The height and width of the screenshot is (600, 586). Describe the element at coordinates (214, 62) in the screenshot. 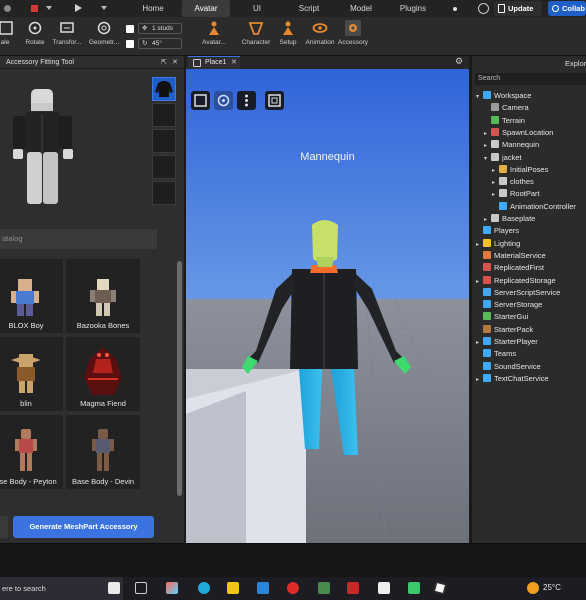

I see `tab-place1: Place1 ✕` at that location.